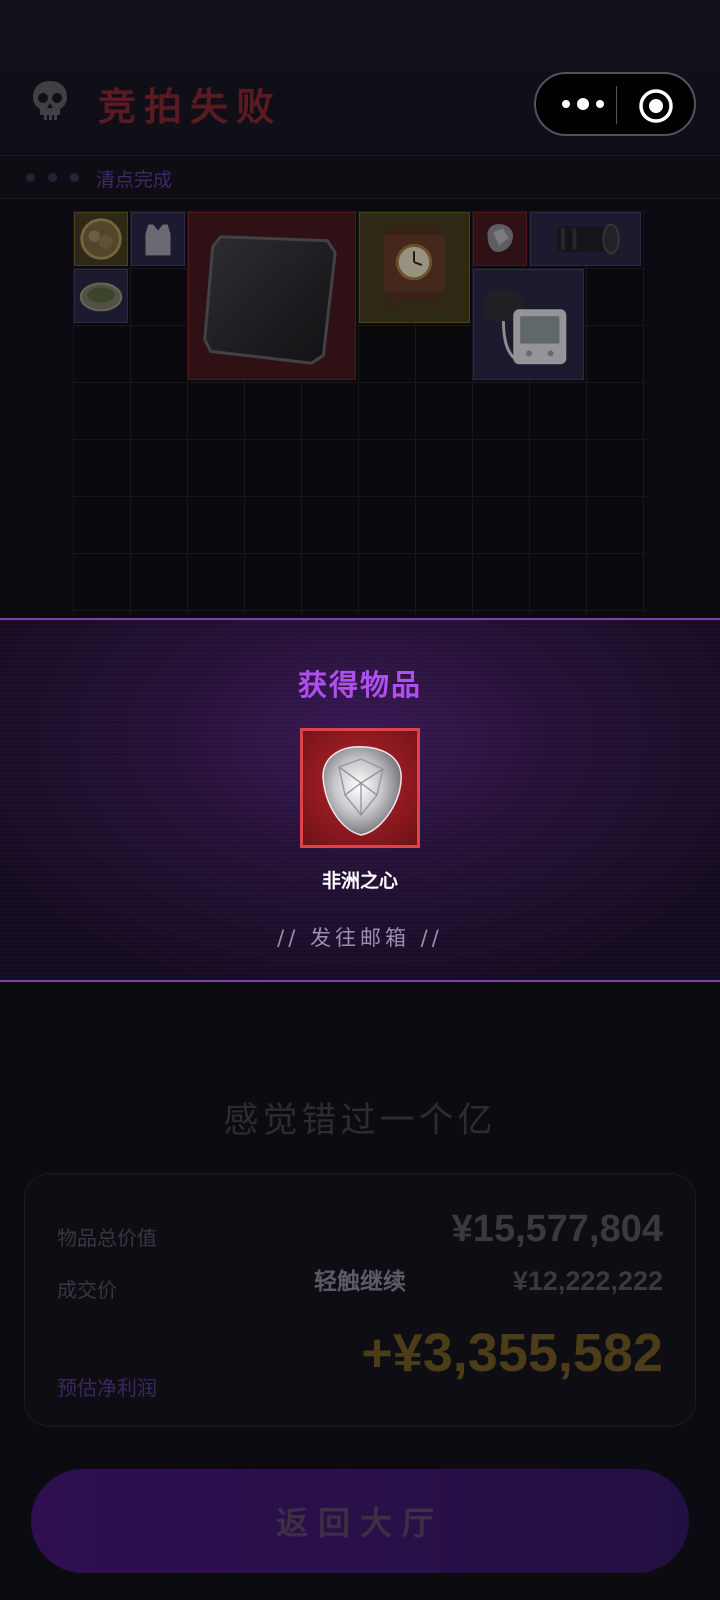 The image size is (720, 1600). I want to click on more-icon, so click(583, 104).